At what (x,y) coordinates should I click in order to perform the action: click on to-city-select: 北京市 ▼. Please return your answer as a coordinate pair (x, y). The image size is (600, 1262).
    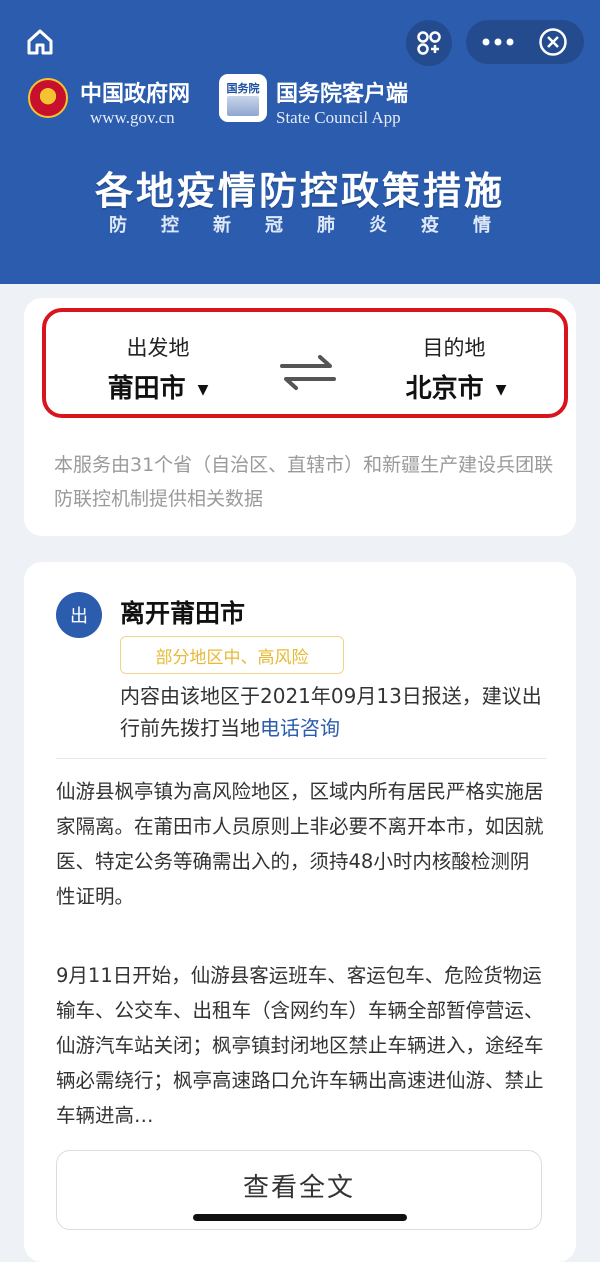
    Looking at the image, I should click on (456, 386).